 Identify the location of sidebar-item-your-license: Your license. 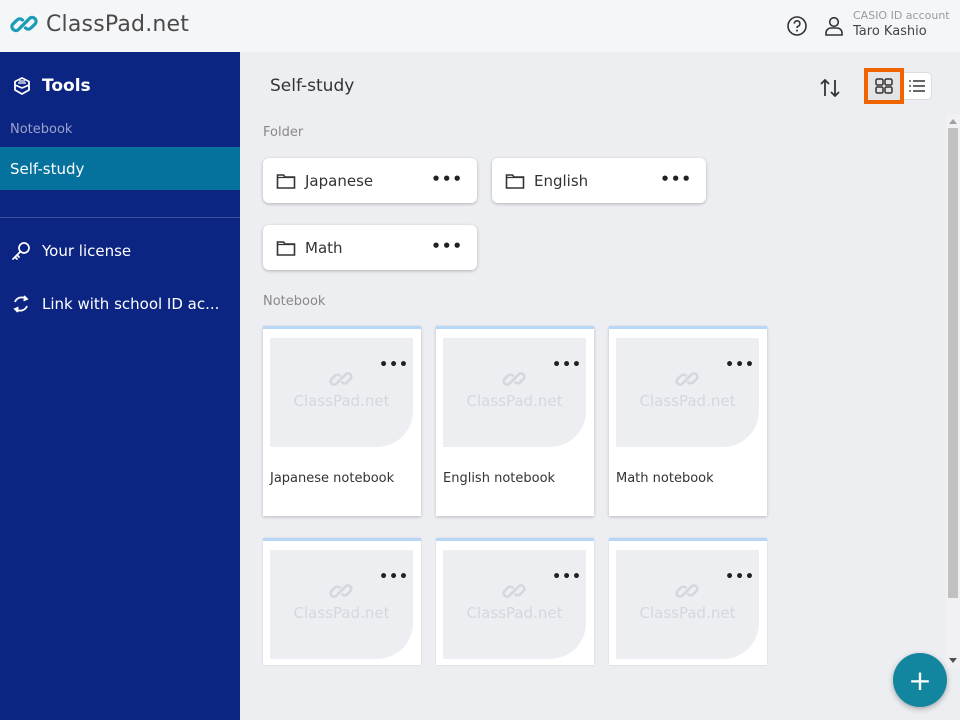
(70, 251).